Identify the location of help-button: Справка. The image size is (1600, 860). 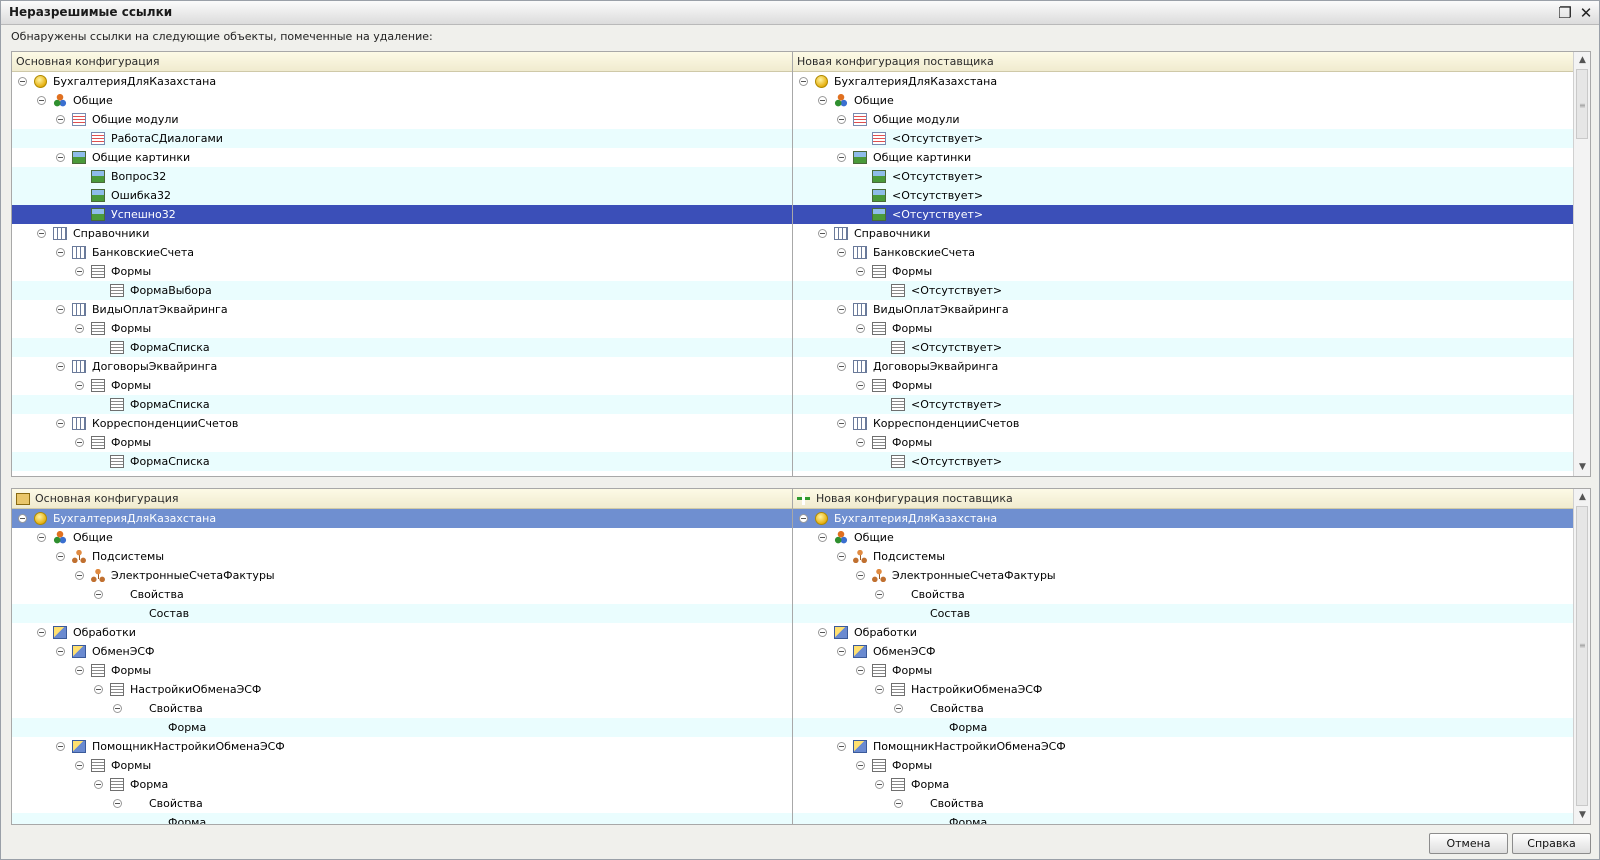
(1551, 843).